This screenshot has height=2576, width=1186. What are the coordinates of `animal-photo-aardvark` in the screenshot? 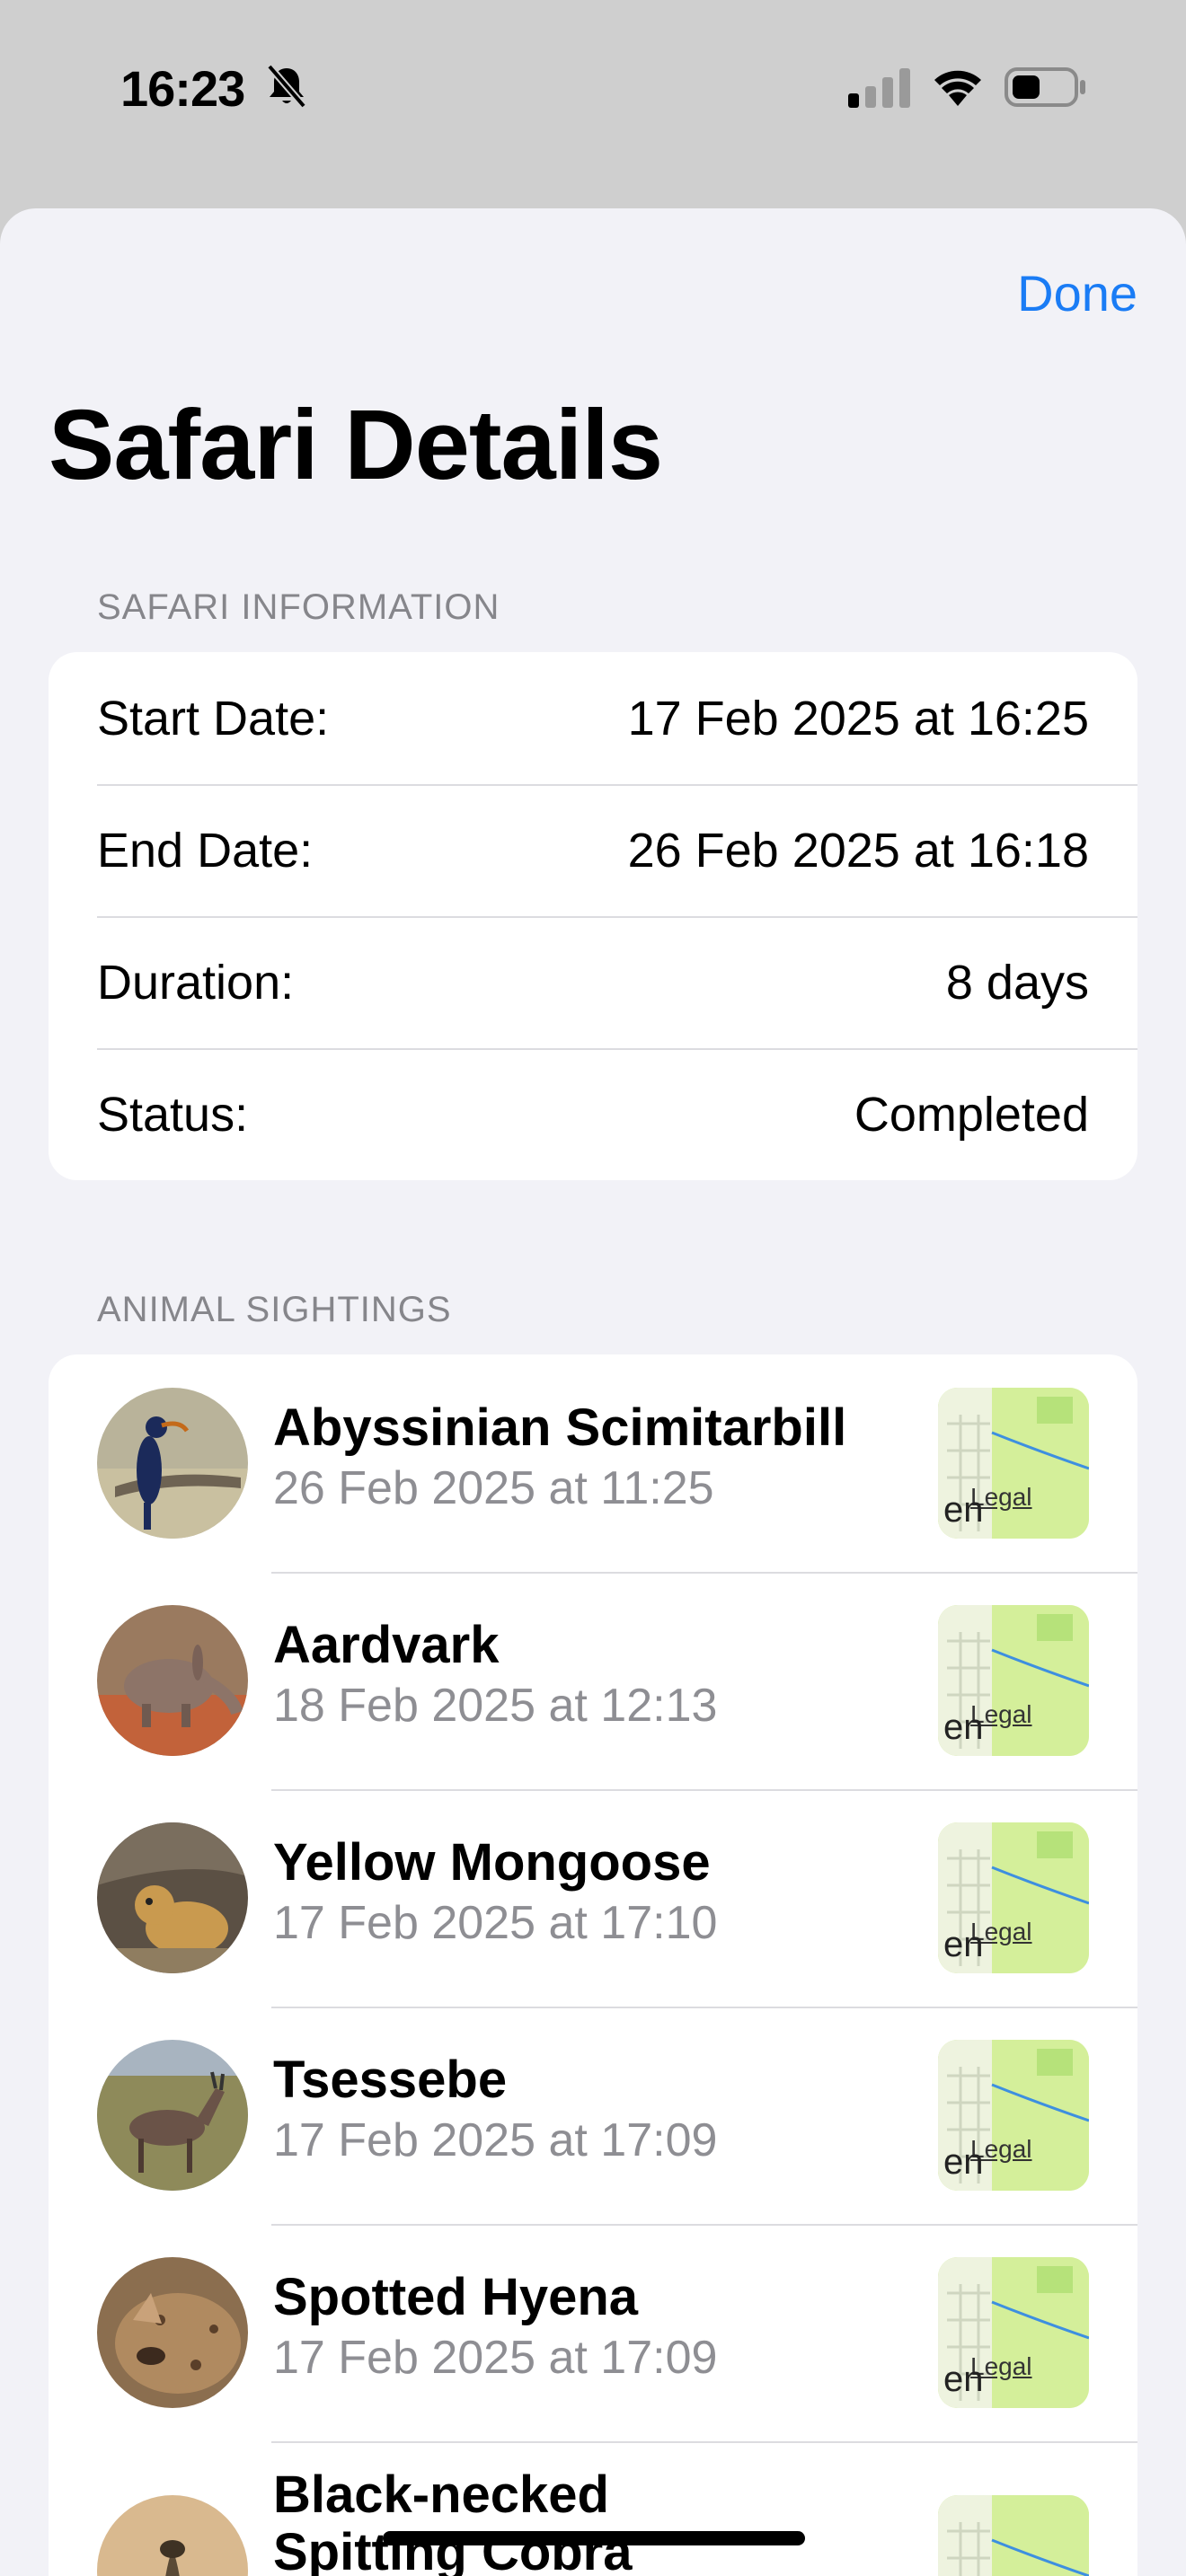 It's located at (172, 1680).